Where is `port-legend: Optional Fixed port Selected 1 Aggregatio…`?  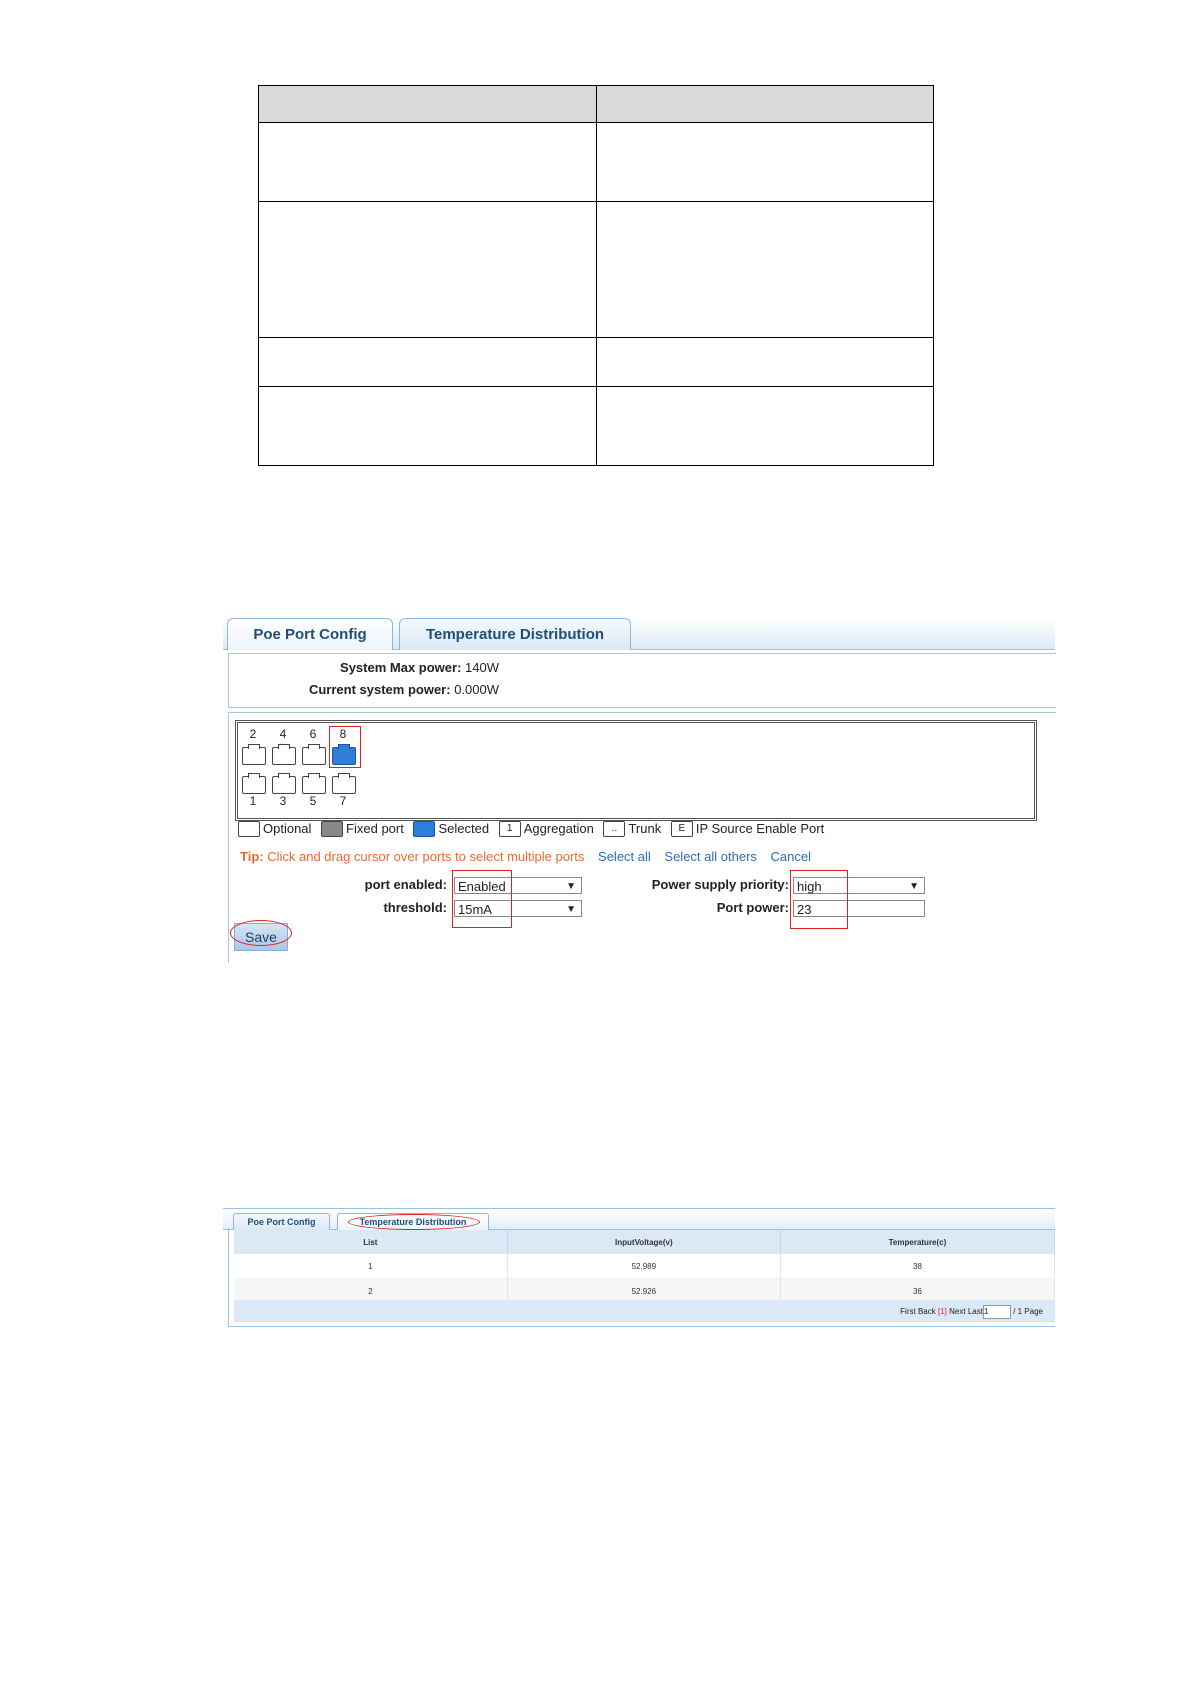
port-legend: Optional Fixed port Selected 1 Aggregatio… is located at coordinates (531, 828).